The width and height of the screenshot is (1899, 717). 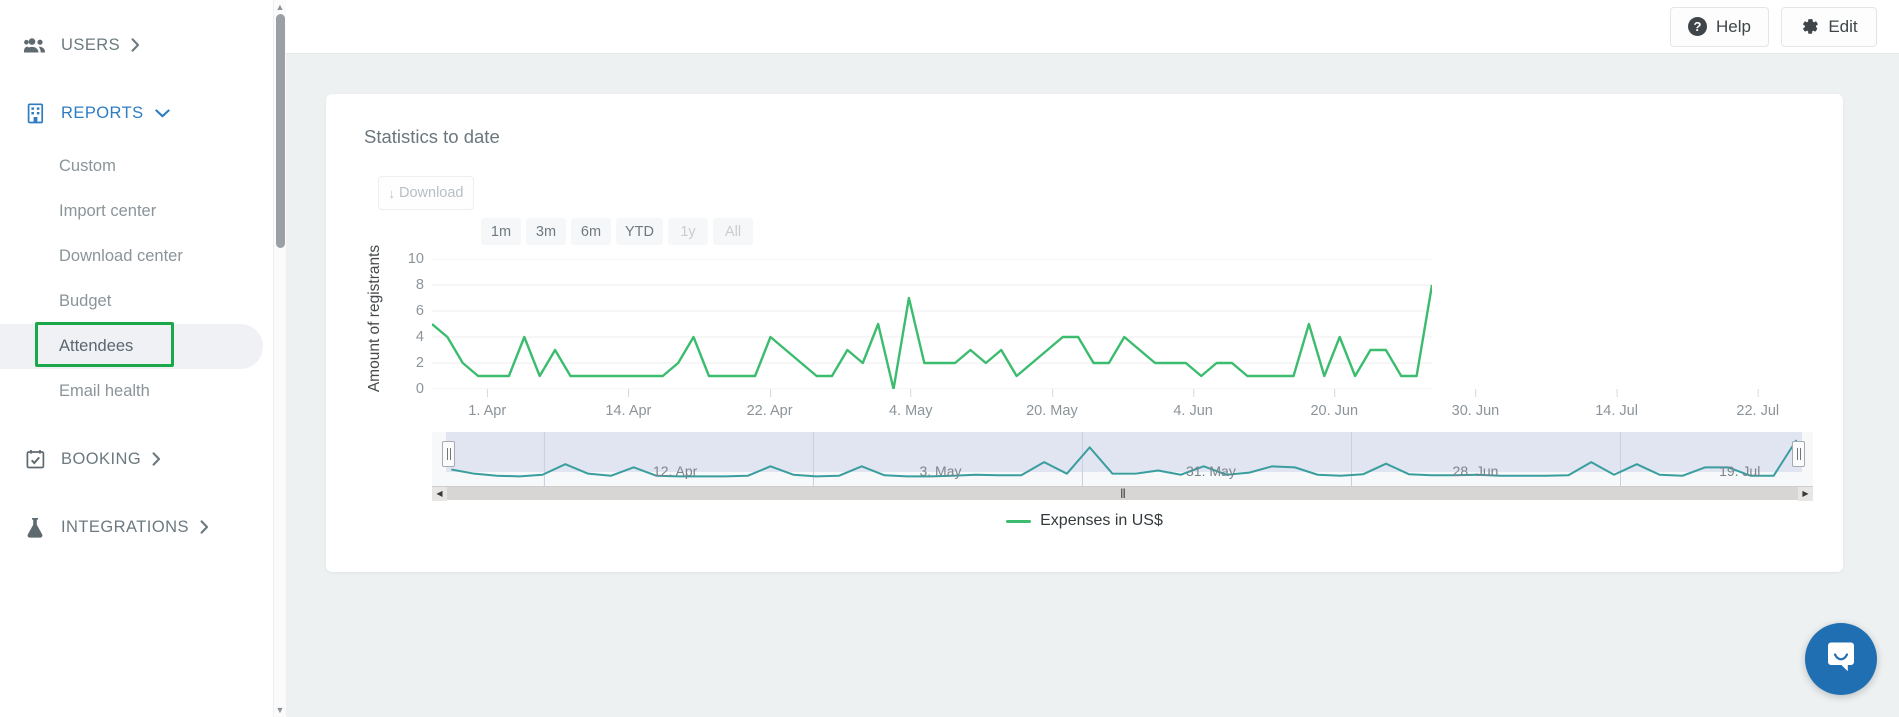 I want to click on gear-icon, so click(x=1809, y=26).